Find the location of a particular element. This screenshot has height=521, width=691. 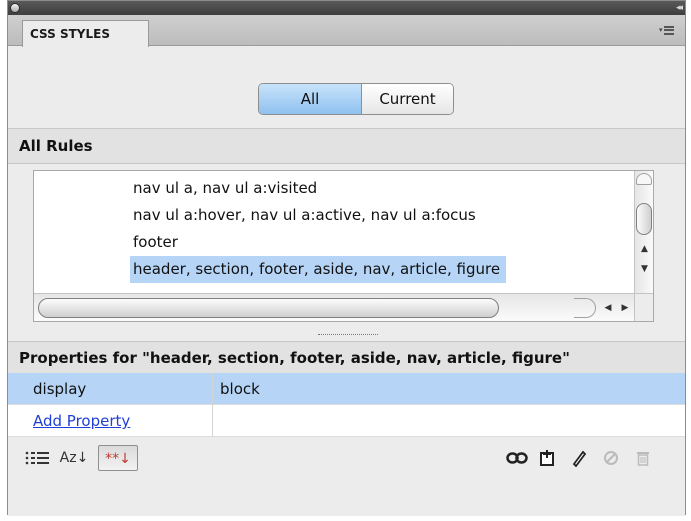

add-property-row: Add Property is located at coordinates (346, 421).